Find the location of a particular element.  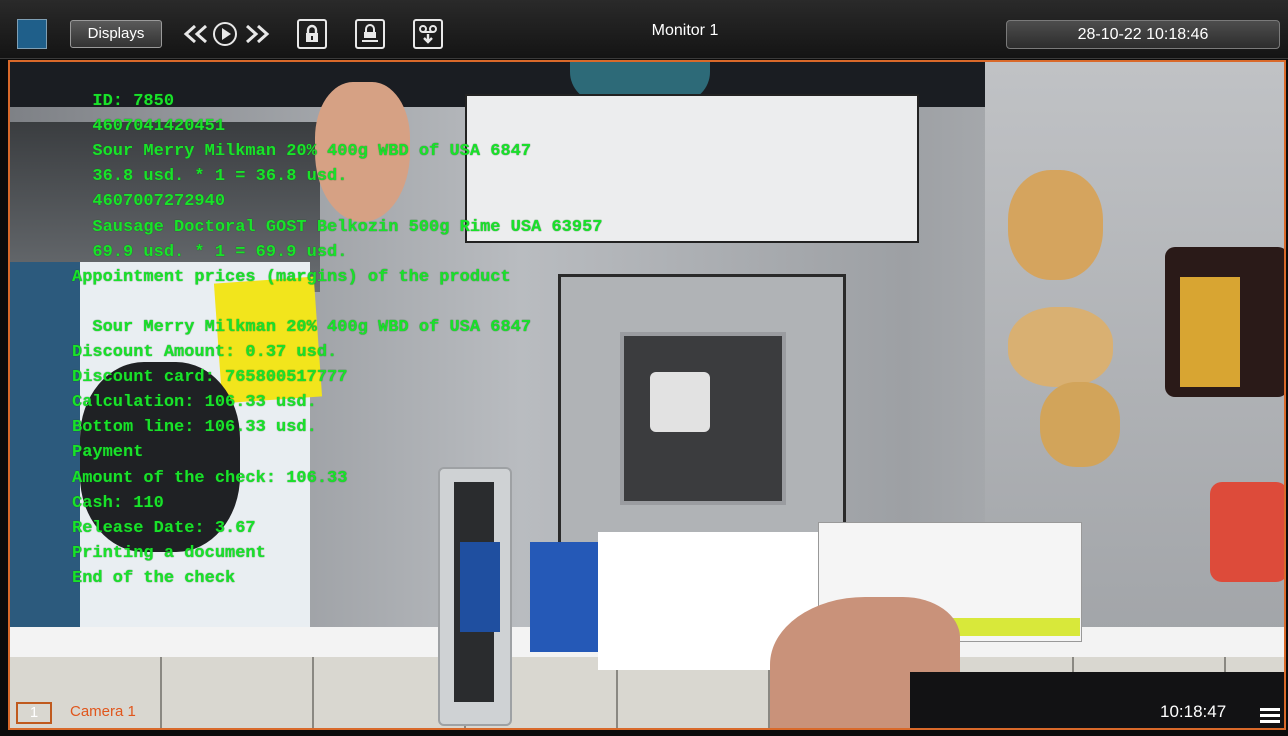

rewind-icon is located at coordinates (196, 34).